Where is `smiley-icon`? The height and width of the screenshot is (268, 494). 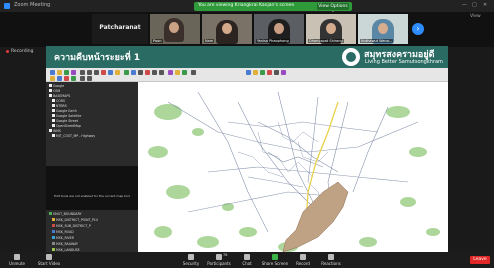
smiley-icon is located at coordinates (331, 257).